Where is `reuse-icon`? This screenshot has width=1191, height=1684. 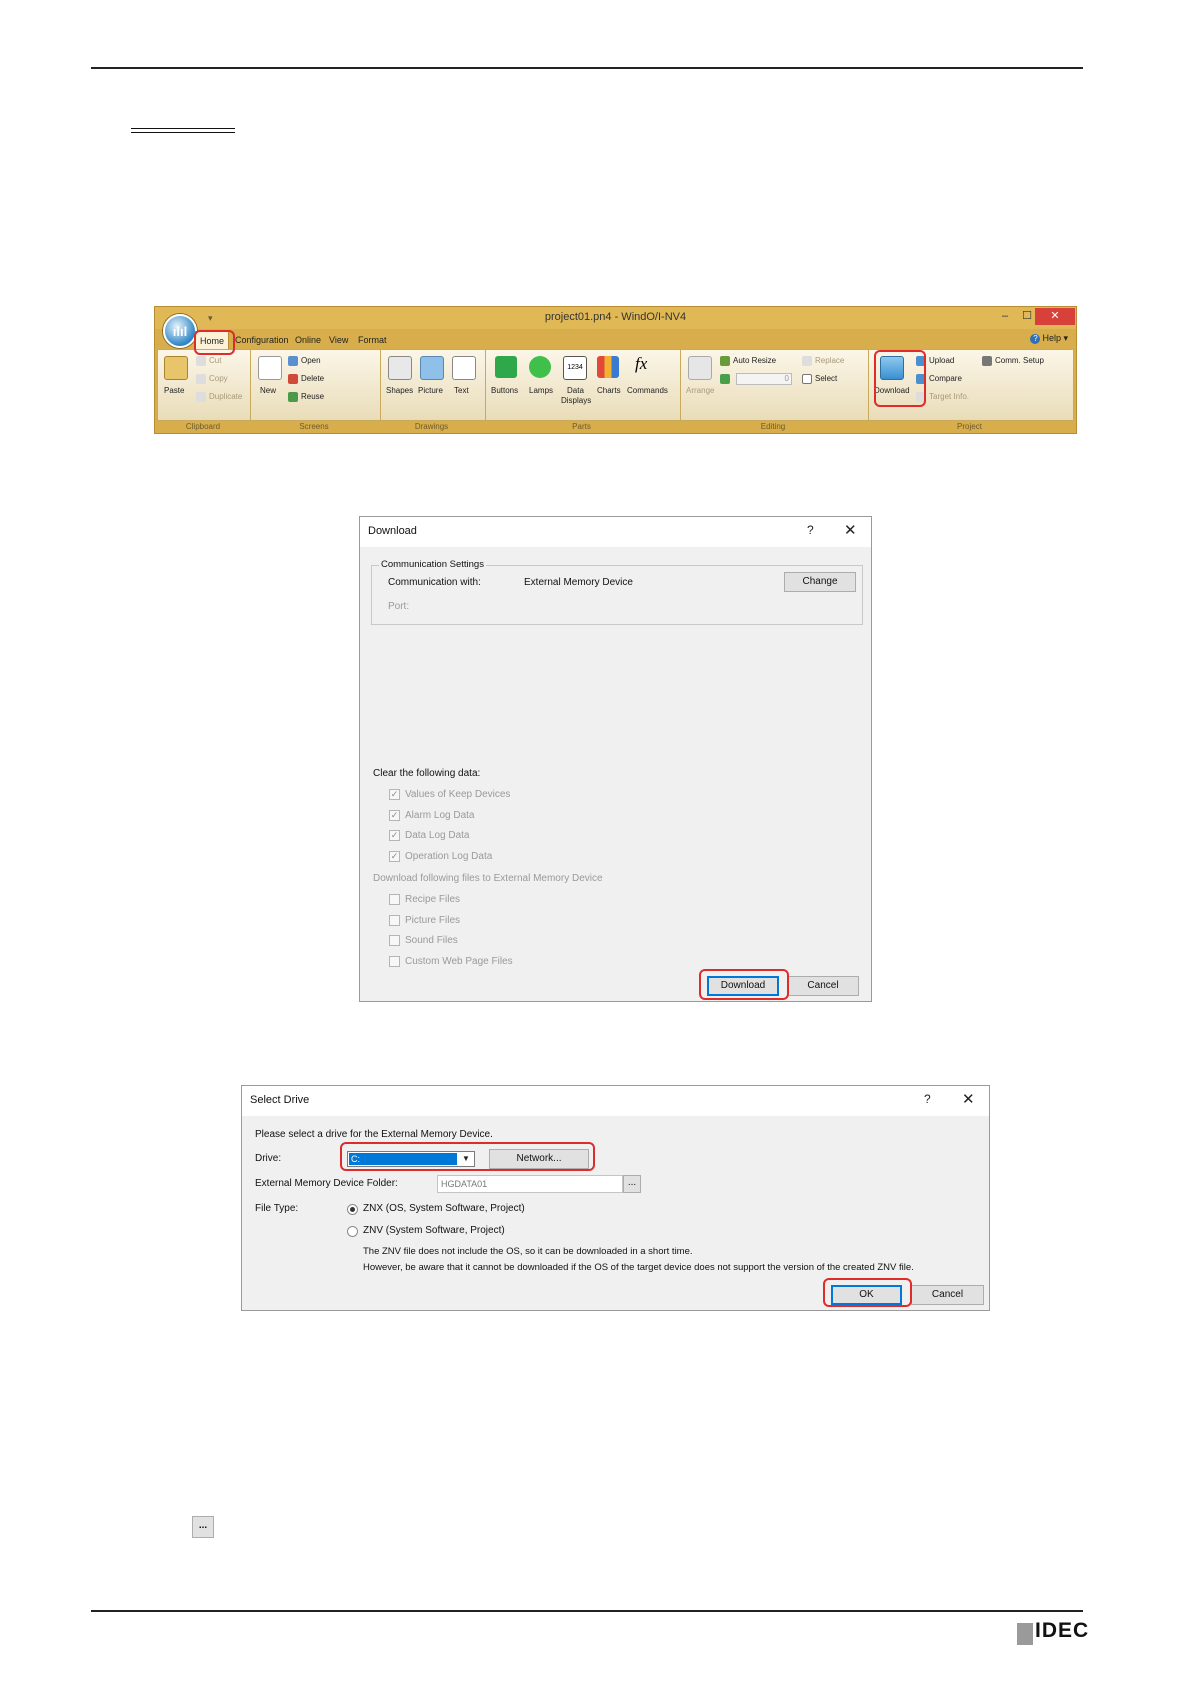
reuse-icon is located at coordinates (293, 397).